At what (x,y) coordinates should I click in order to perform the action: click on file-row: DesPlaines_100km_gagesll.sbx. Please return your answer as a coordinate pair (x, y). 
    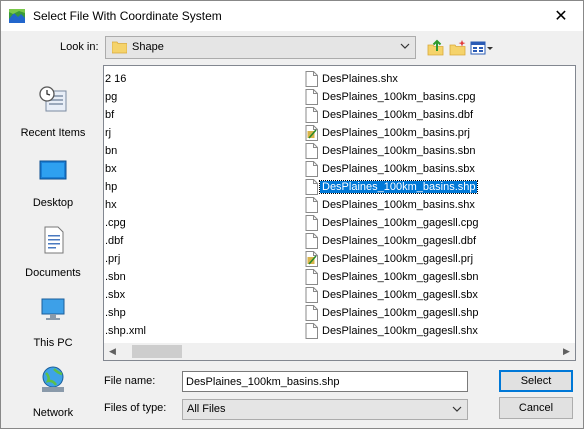
    Looking at the image, I should click on (435, 295).